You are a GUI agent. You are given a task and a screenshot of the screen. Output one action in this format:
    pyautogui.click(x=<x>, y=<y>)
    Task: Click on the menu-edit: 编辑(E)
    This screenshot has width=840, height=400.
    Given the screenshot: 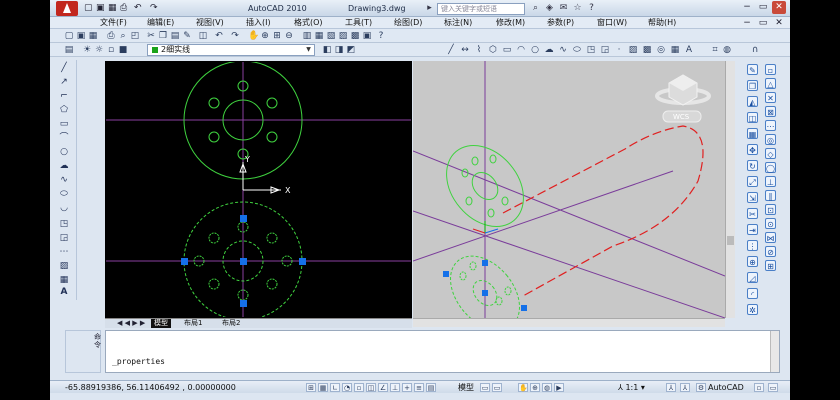 What is the action you would take?
    pyautogui.click(x=160, y=23)
    